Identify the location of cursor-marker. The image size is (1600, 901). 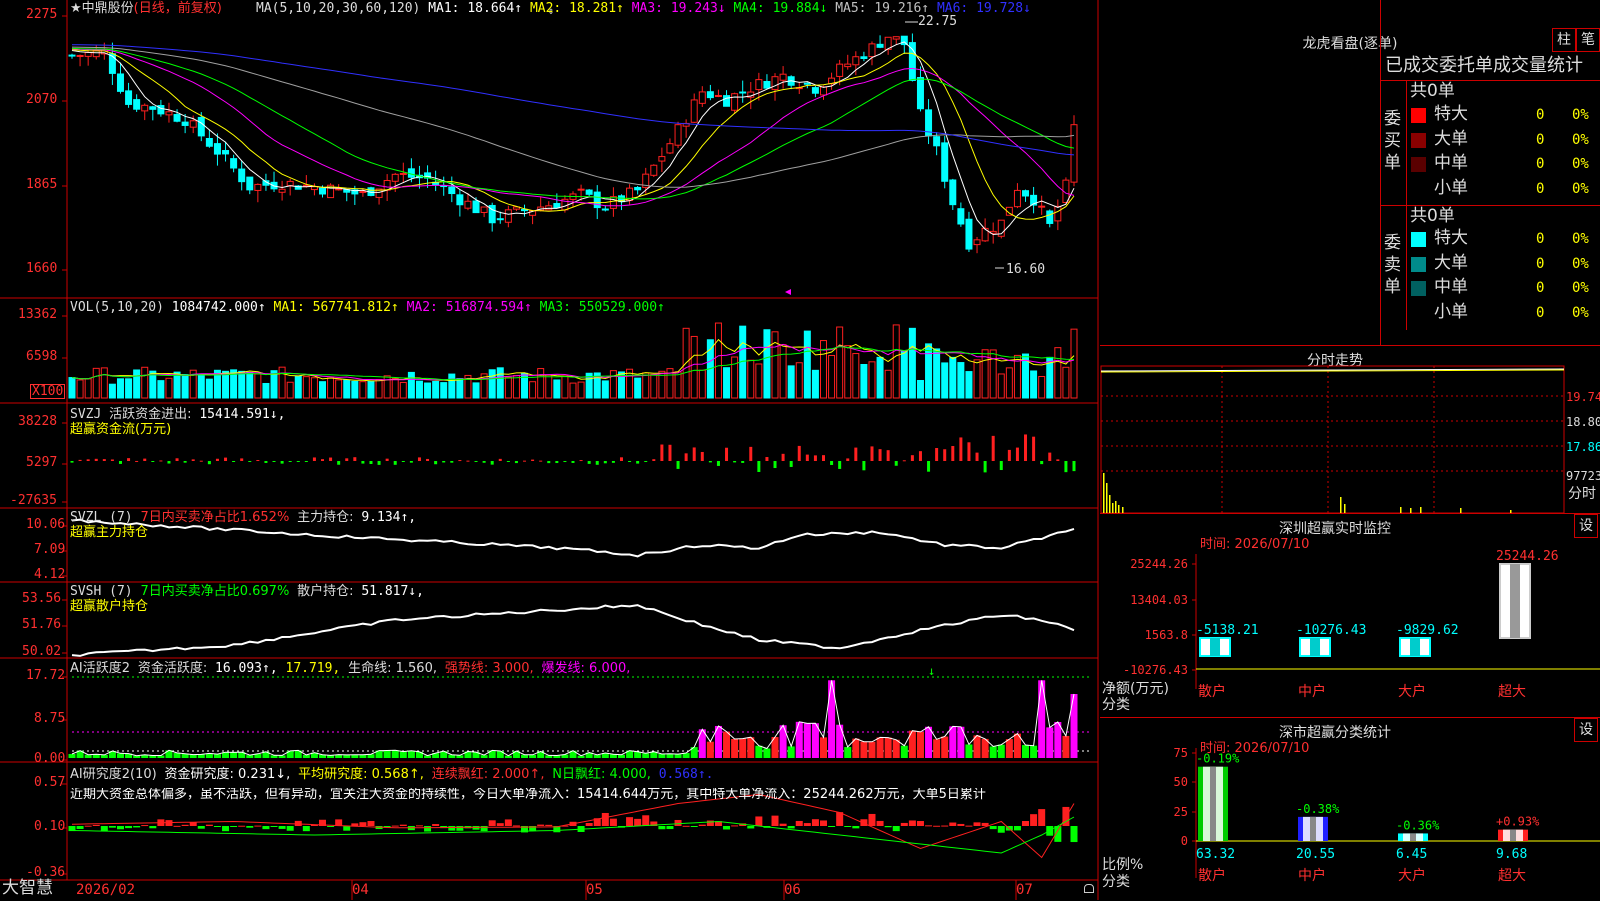
(788, 292).